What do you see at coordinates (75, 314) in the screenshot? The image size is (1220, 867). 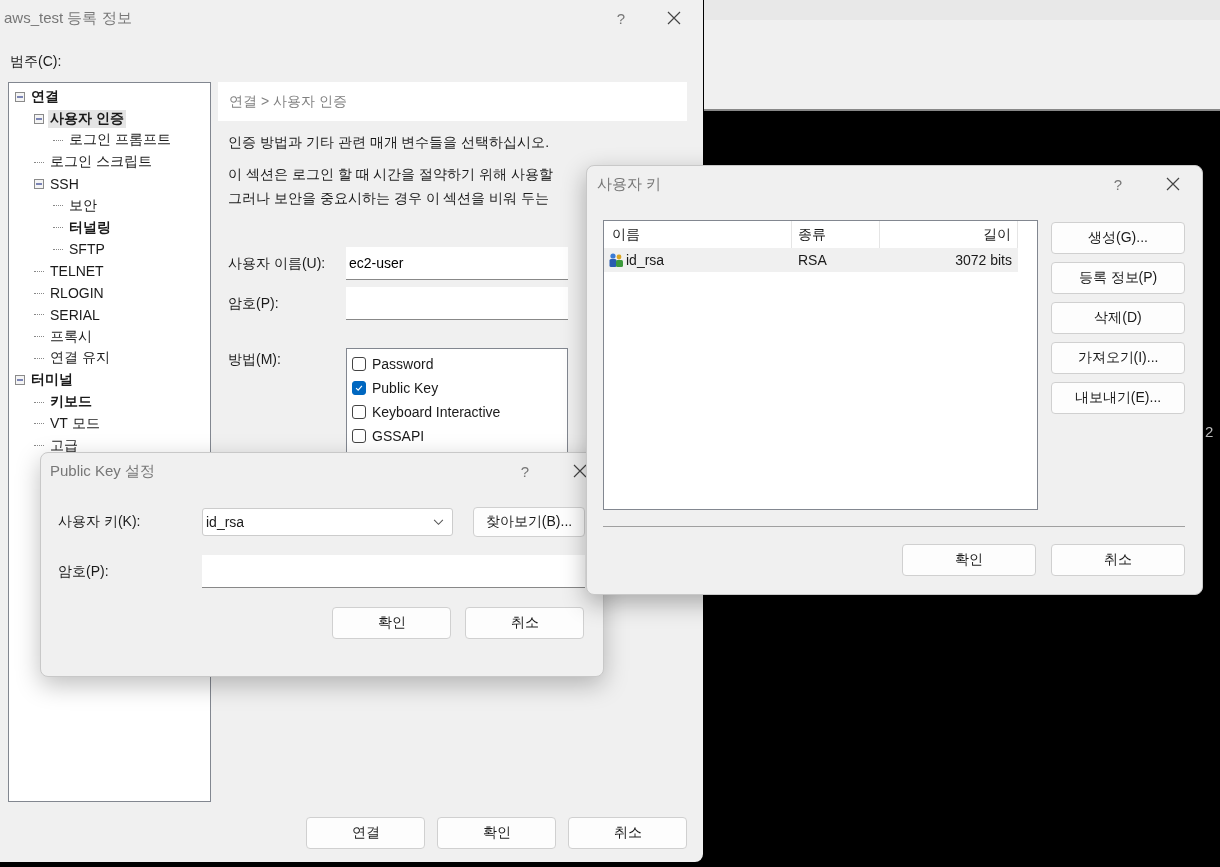 I see `tree-item: SERIAL` at bounding box center [75, 314].